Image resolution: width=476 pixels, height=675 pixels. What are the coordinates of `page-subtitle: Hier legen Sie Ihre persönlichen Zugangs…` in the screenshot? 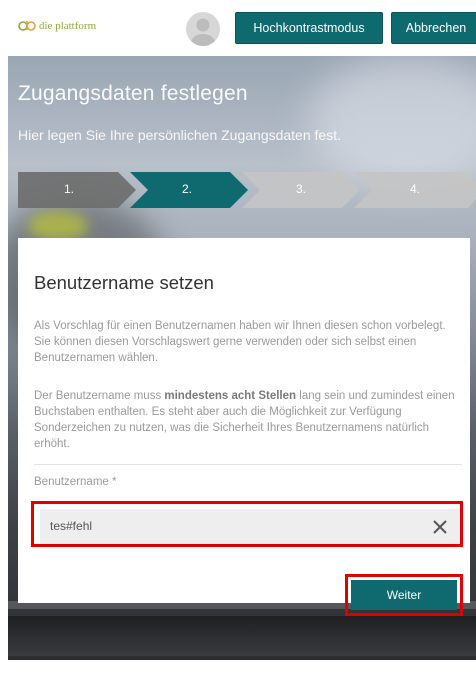 It's located at (179, 135).